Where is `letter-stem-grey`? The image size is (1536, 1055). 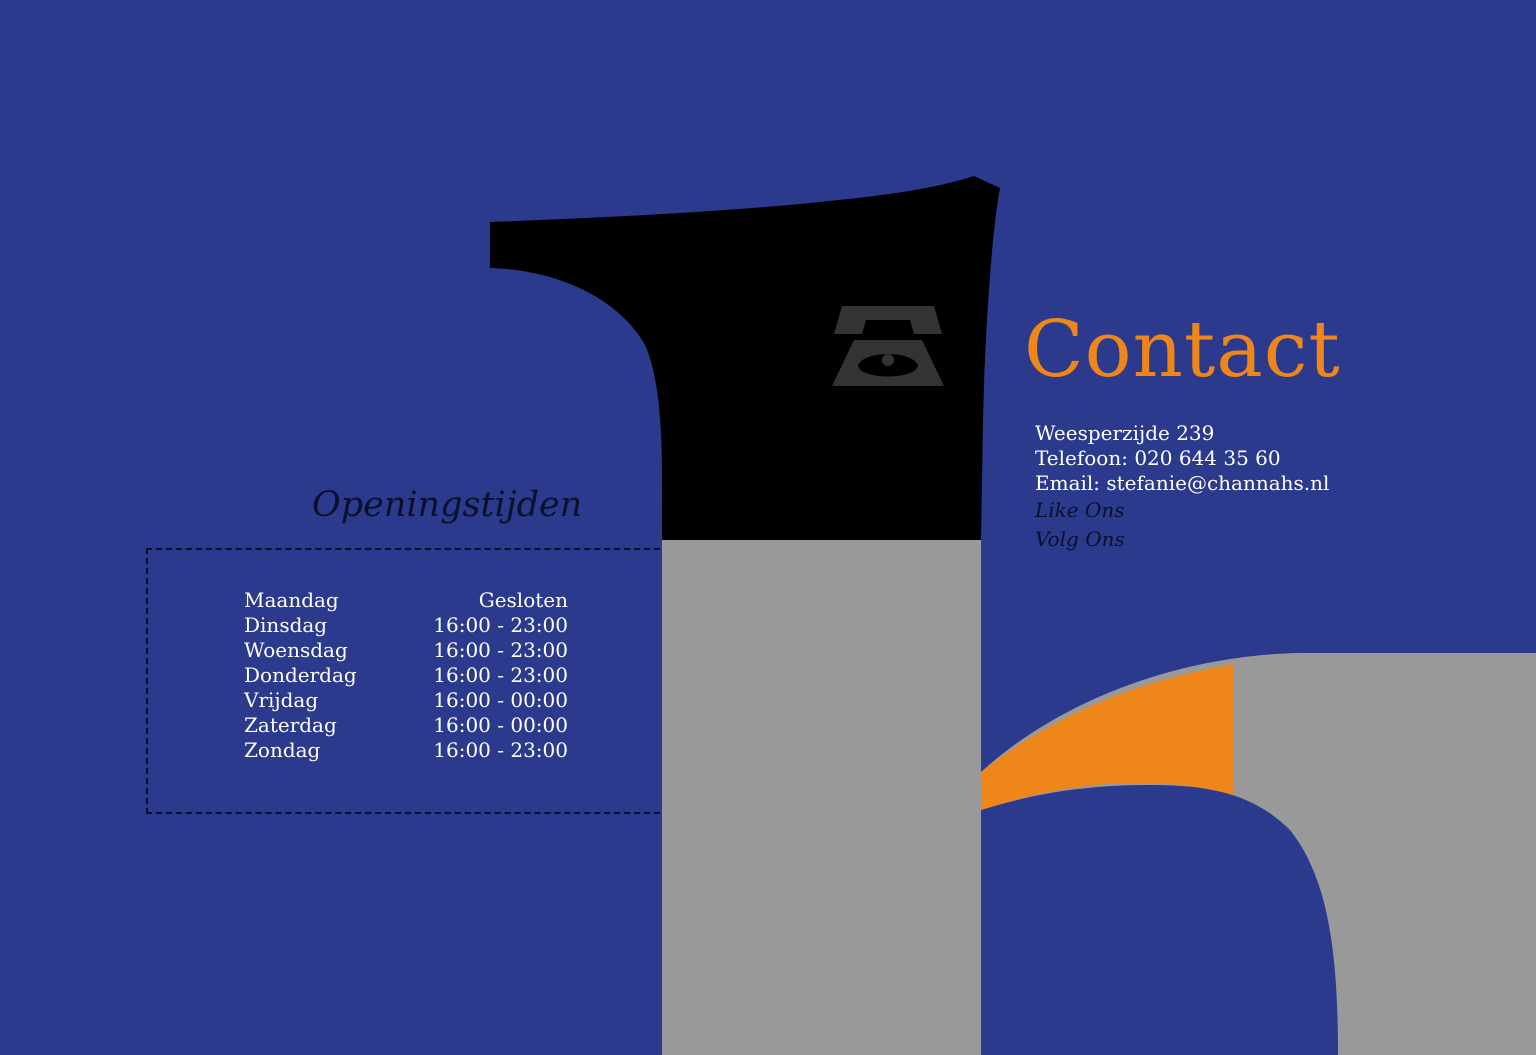
letter-stem-grey is located at coordinates (821, 797).